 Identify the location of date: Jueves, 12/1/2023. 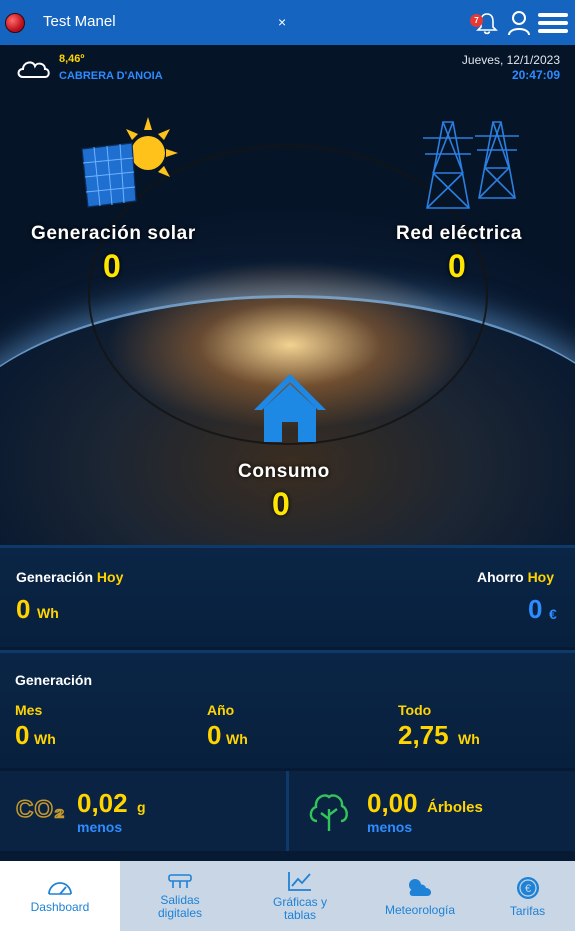
(510, 60).